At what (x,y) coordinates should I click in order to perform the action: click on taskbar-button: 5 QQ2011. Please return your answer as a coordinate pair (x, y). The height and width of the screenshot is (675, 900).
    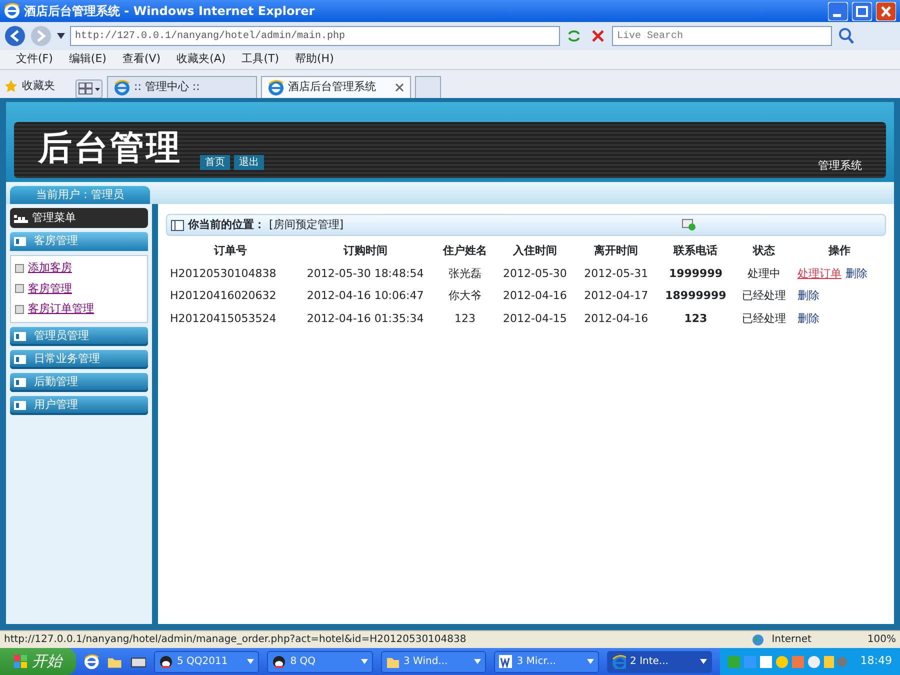
    Looking at the image, I should click on (207, 661).